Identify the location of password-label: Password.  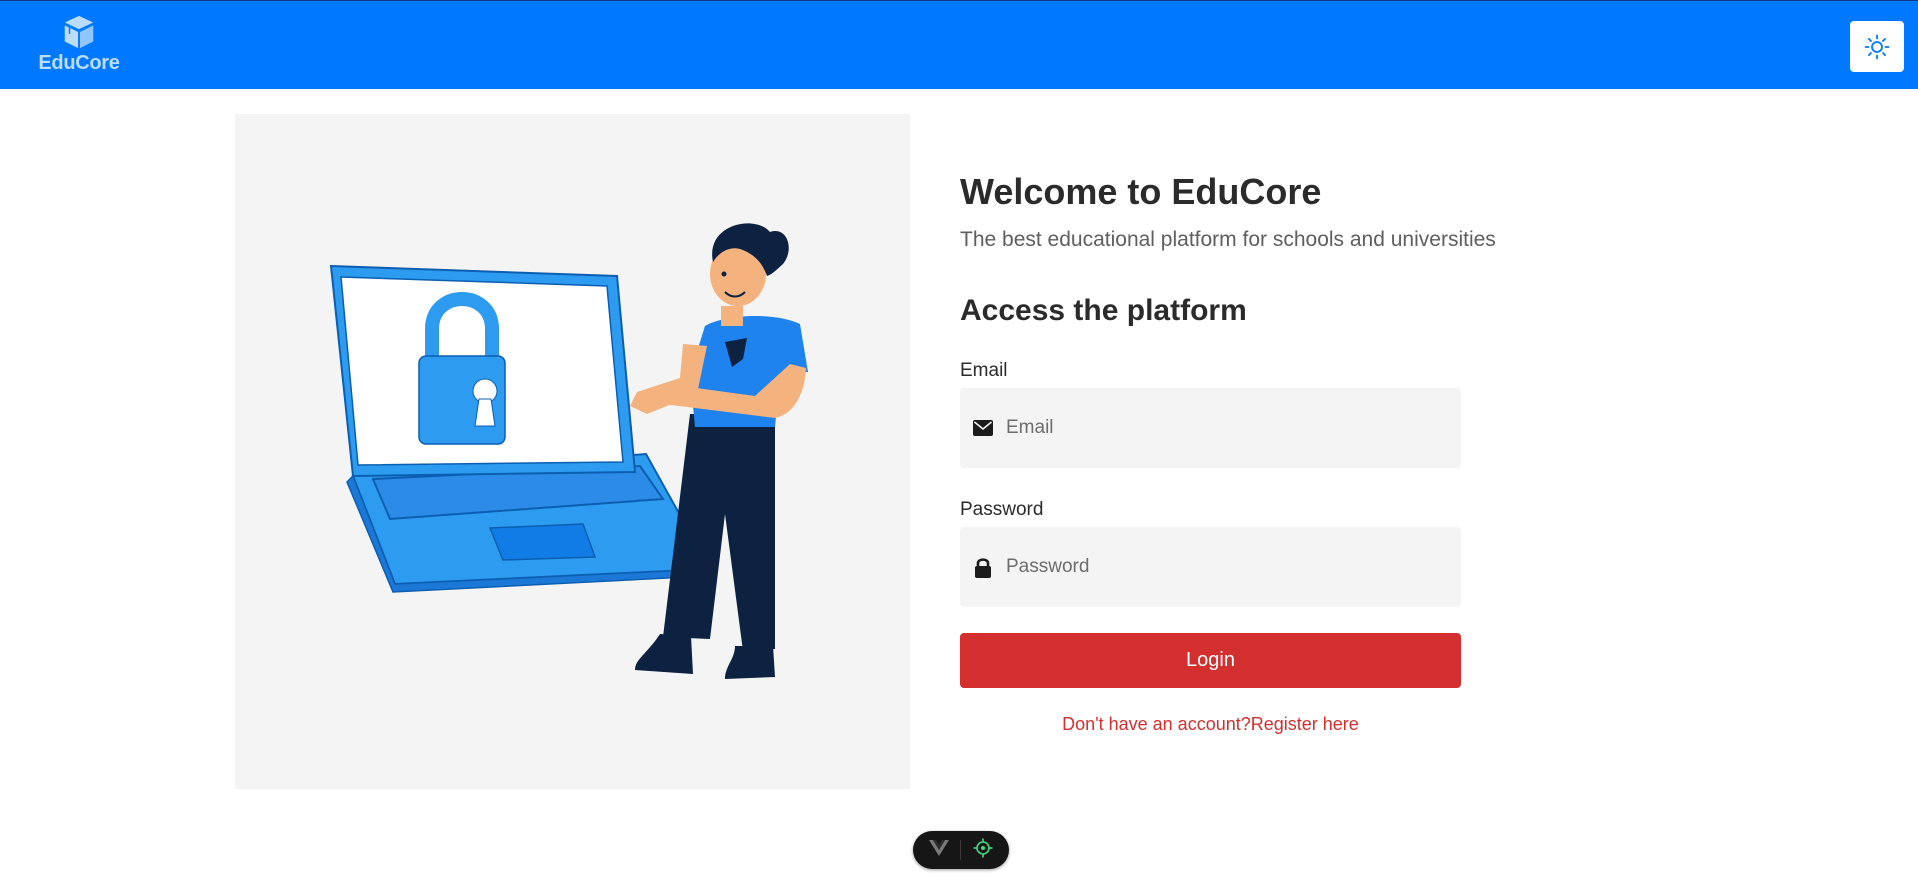
(1002, 509).